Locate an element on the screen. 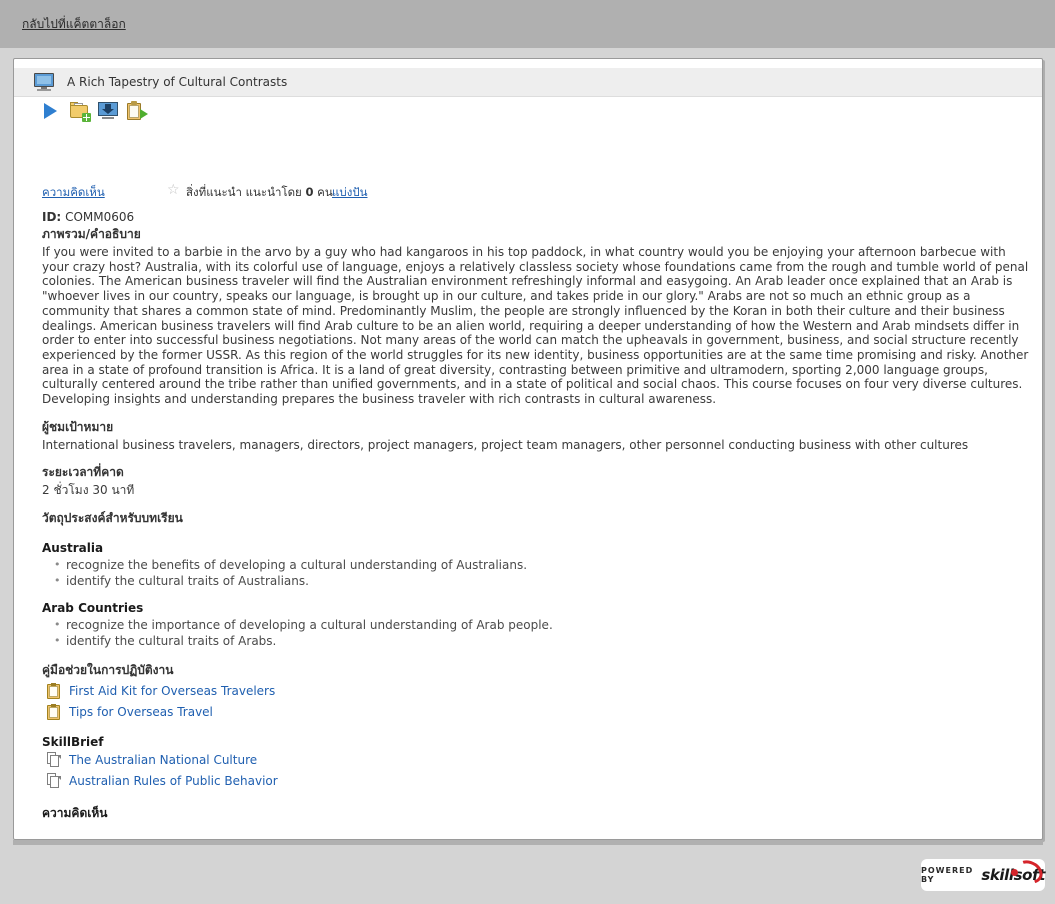 This screenshot has width=1055, height=904. powered-by-badge: POWERED BY skillsoft is located at coordinates (984, 873).